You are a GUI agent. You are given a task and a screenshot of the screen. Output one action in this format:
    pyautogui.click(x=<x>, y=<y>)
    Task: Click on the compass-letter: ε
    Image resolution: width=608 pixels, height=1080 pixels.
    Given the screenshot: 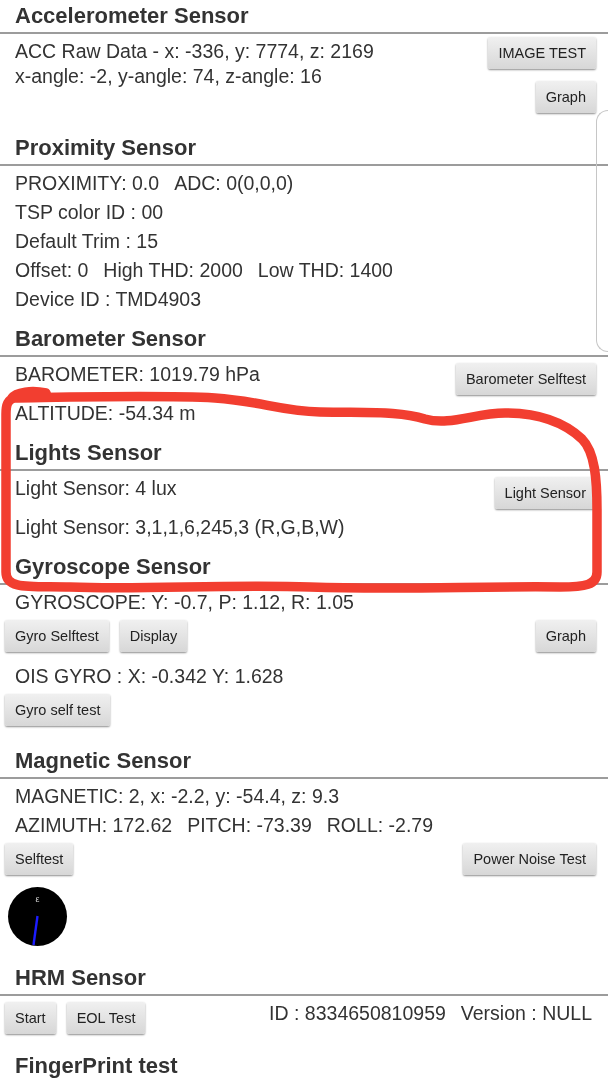 What is the action you would take?
    pyautogui.click(x=37, y=899)
    